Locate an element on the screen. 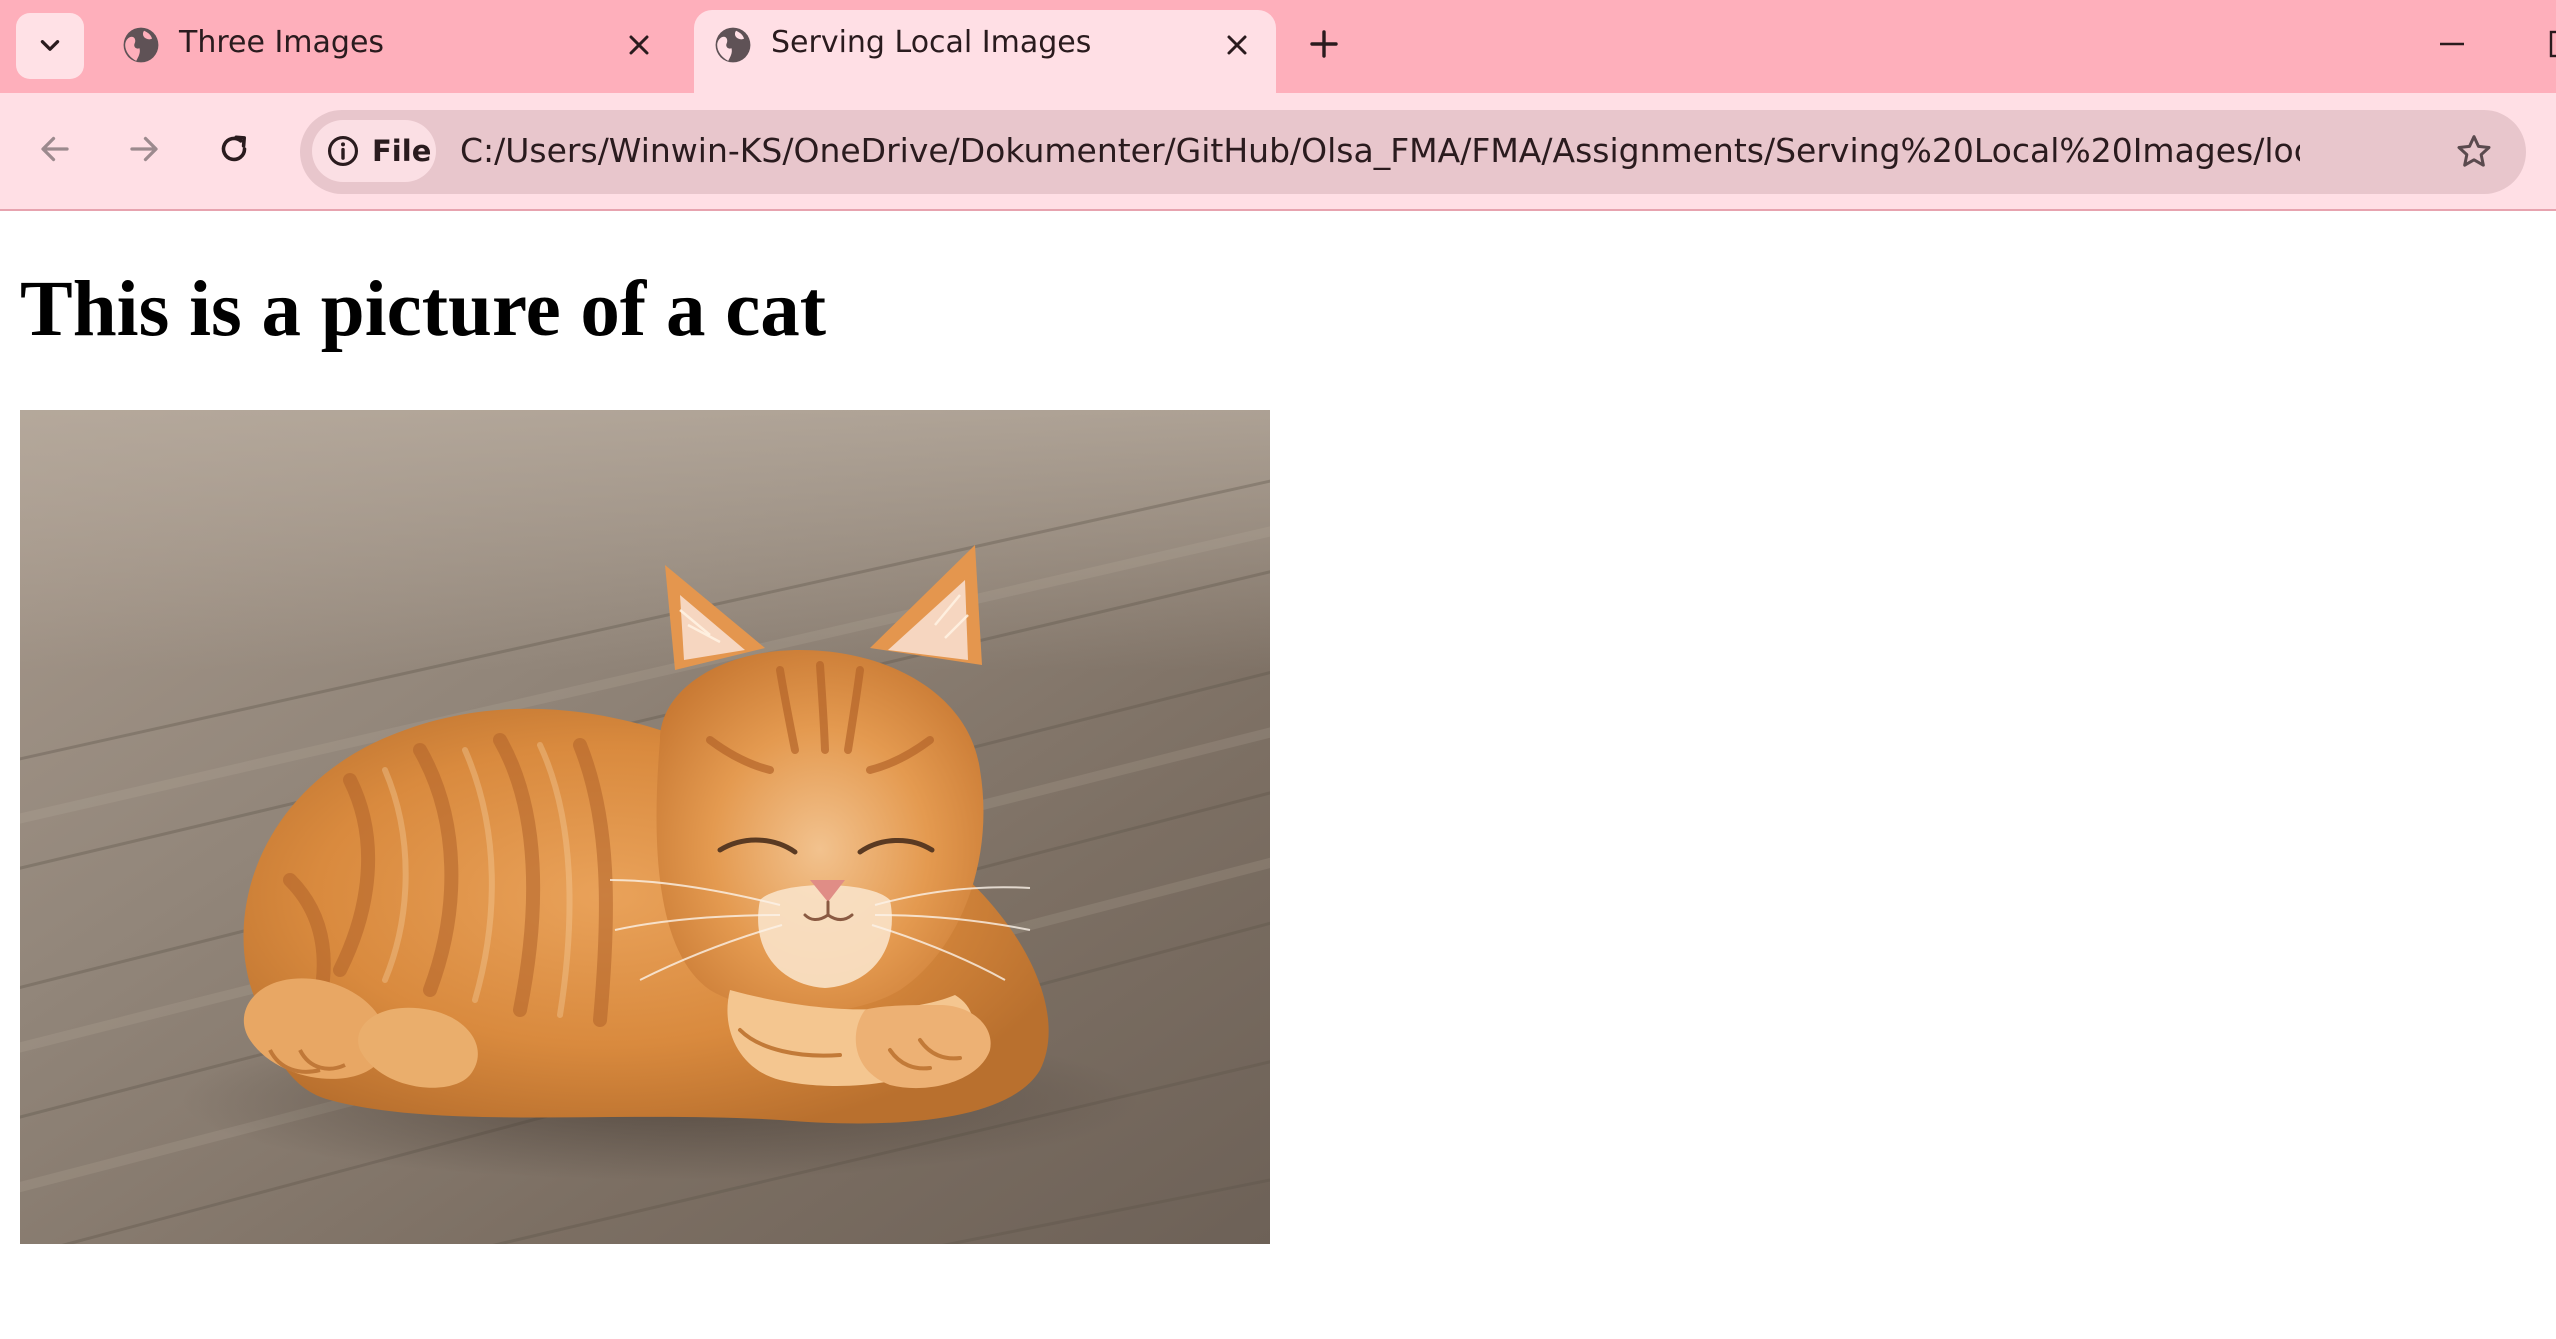  reload-button is located at coordinates (234, 149).